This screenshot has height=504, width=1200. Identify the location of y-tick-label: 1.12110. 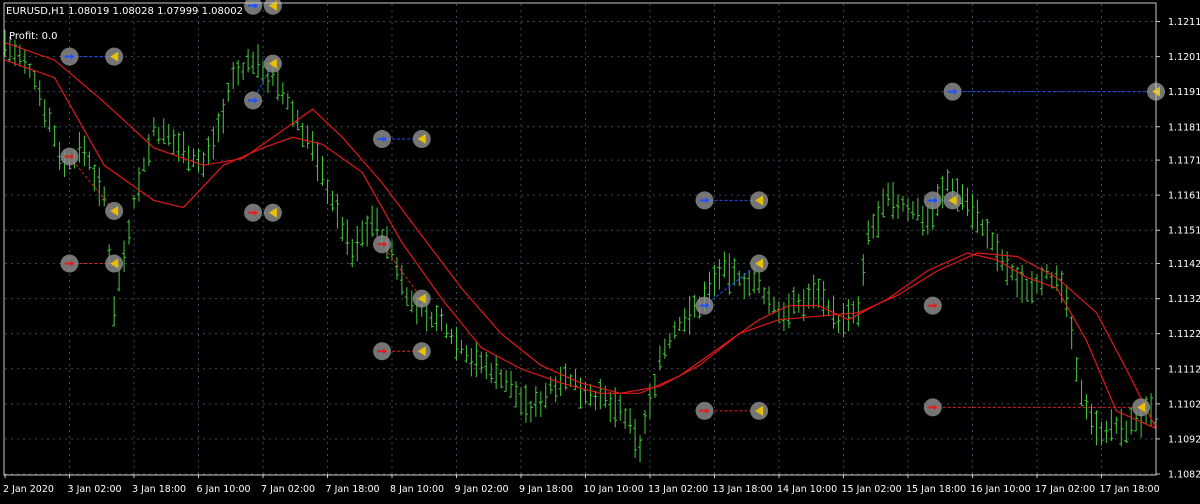
(1184, 22).